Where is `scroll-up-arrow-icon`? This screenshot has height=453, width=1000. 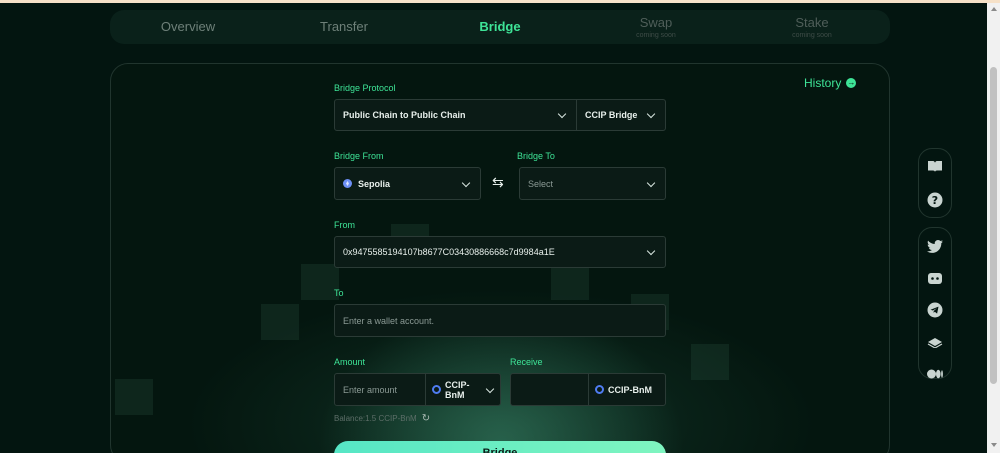
scroll-up-arrow-icon is located at coordinates (994, 9).